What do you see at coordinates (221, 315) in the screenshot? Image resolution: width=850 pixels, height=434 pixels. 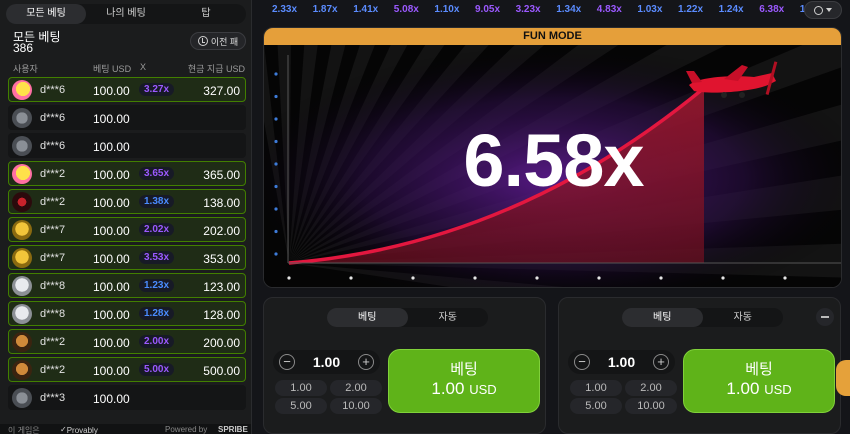 I see `bet-cashout: 128.00` at bounding box center [221, 315].